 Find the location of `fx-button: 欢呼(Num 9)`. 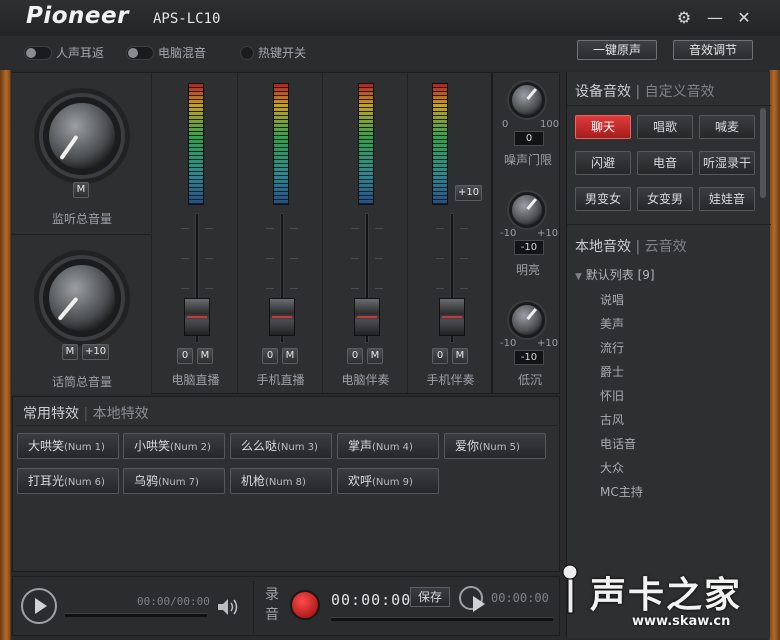

fx-button: 欢呼(Num 9) is located at coordinates (388, 481).